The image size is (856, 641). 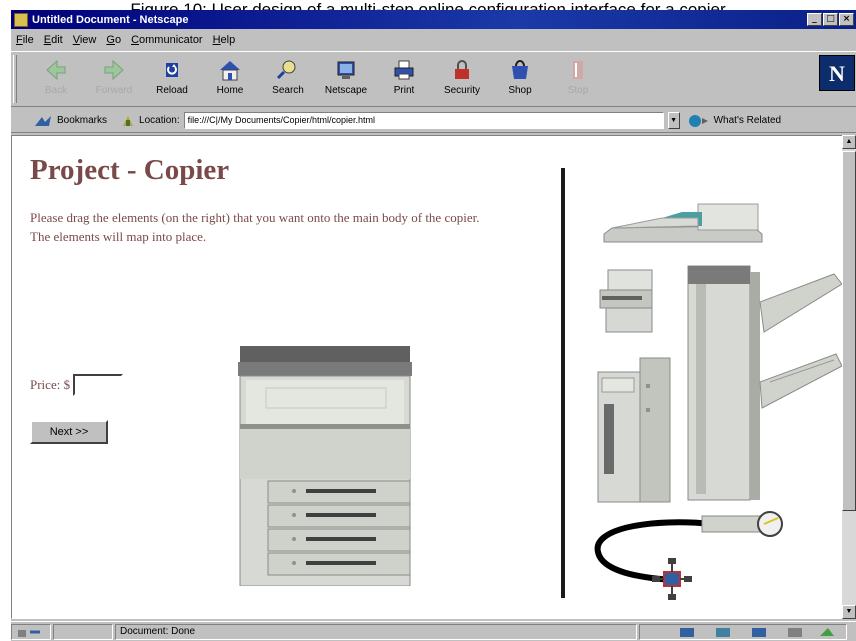 I want to click on search-icon, so click(x=286, y=70).